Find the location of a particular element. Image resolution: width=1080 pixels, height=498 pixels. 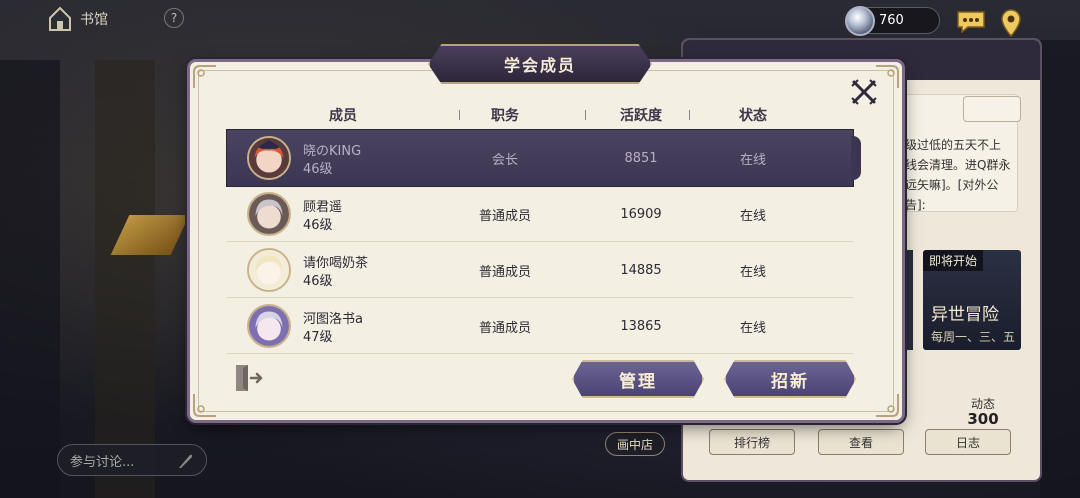

currency-display: 760 is located at coordinates (892, 20).